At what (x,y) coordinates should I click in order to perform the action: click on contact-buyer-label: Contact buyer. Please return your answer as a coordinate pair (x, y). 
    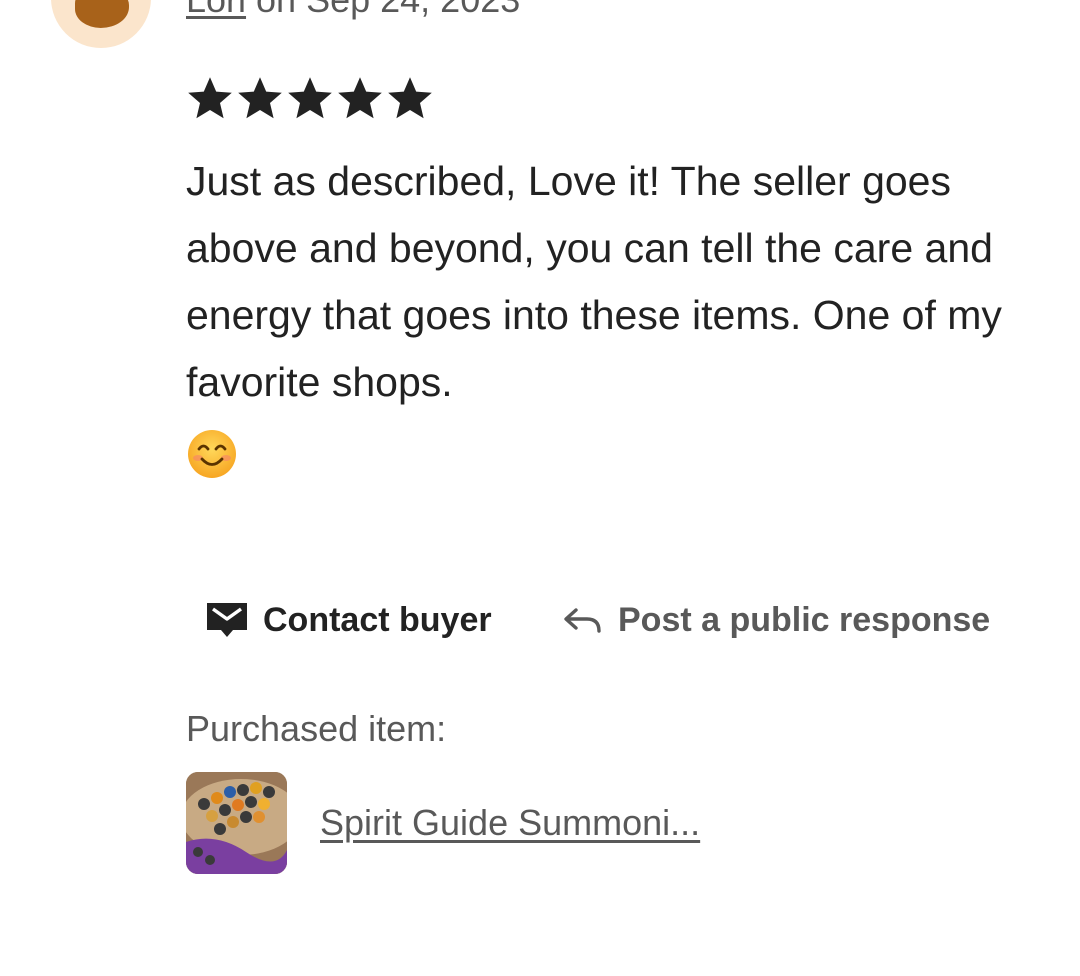
    Looking at the image, I should click on (377, 619).